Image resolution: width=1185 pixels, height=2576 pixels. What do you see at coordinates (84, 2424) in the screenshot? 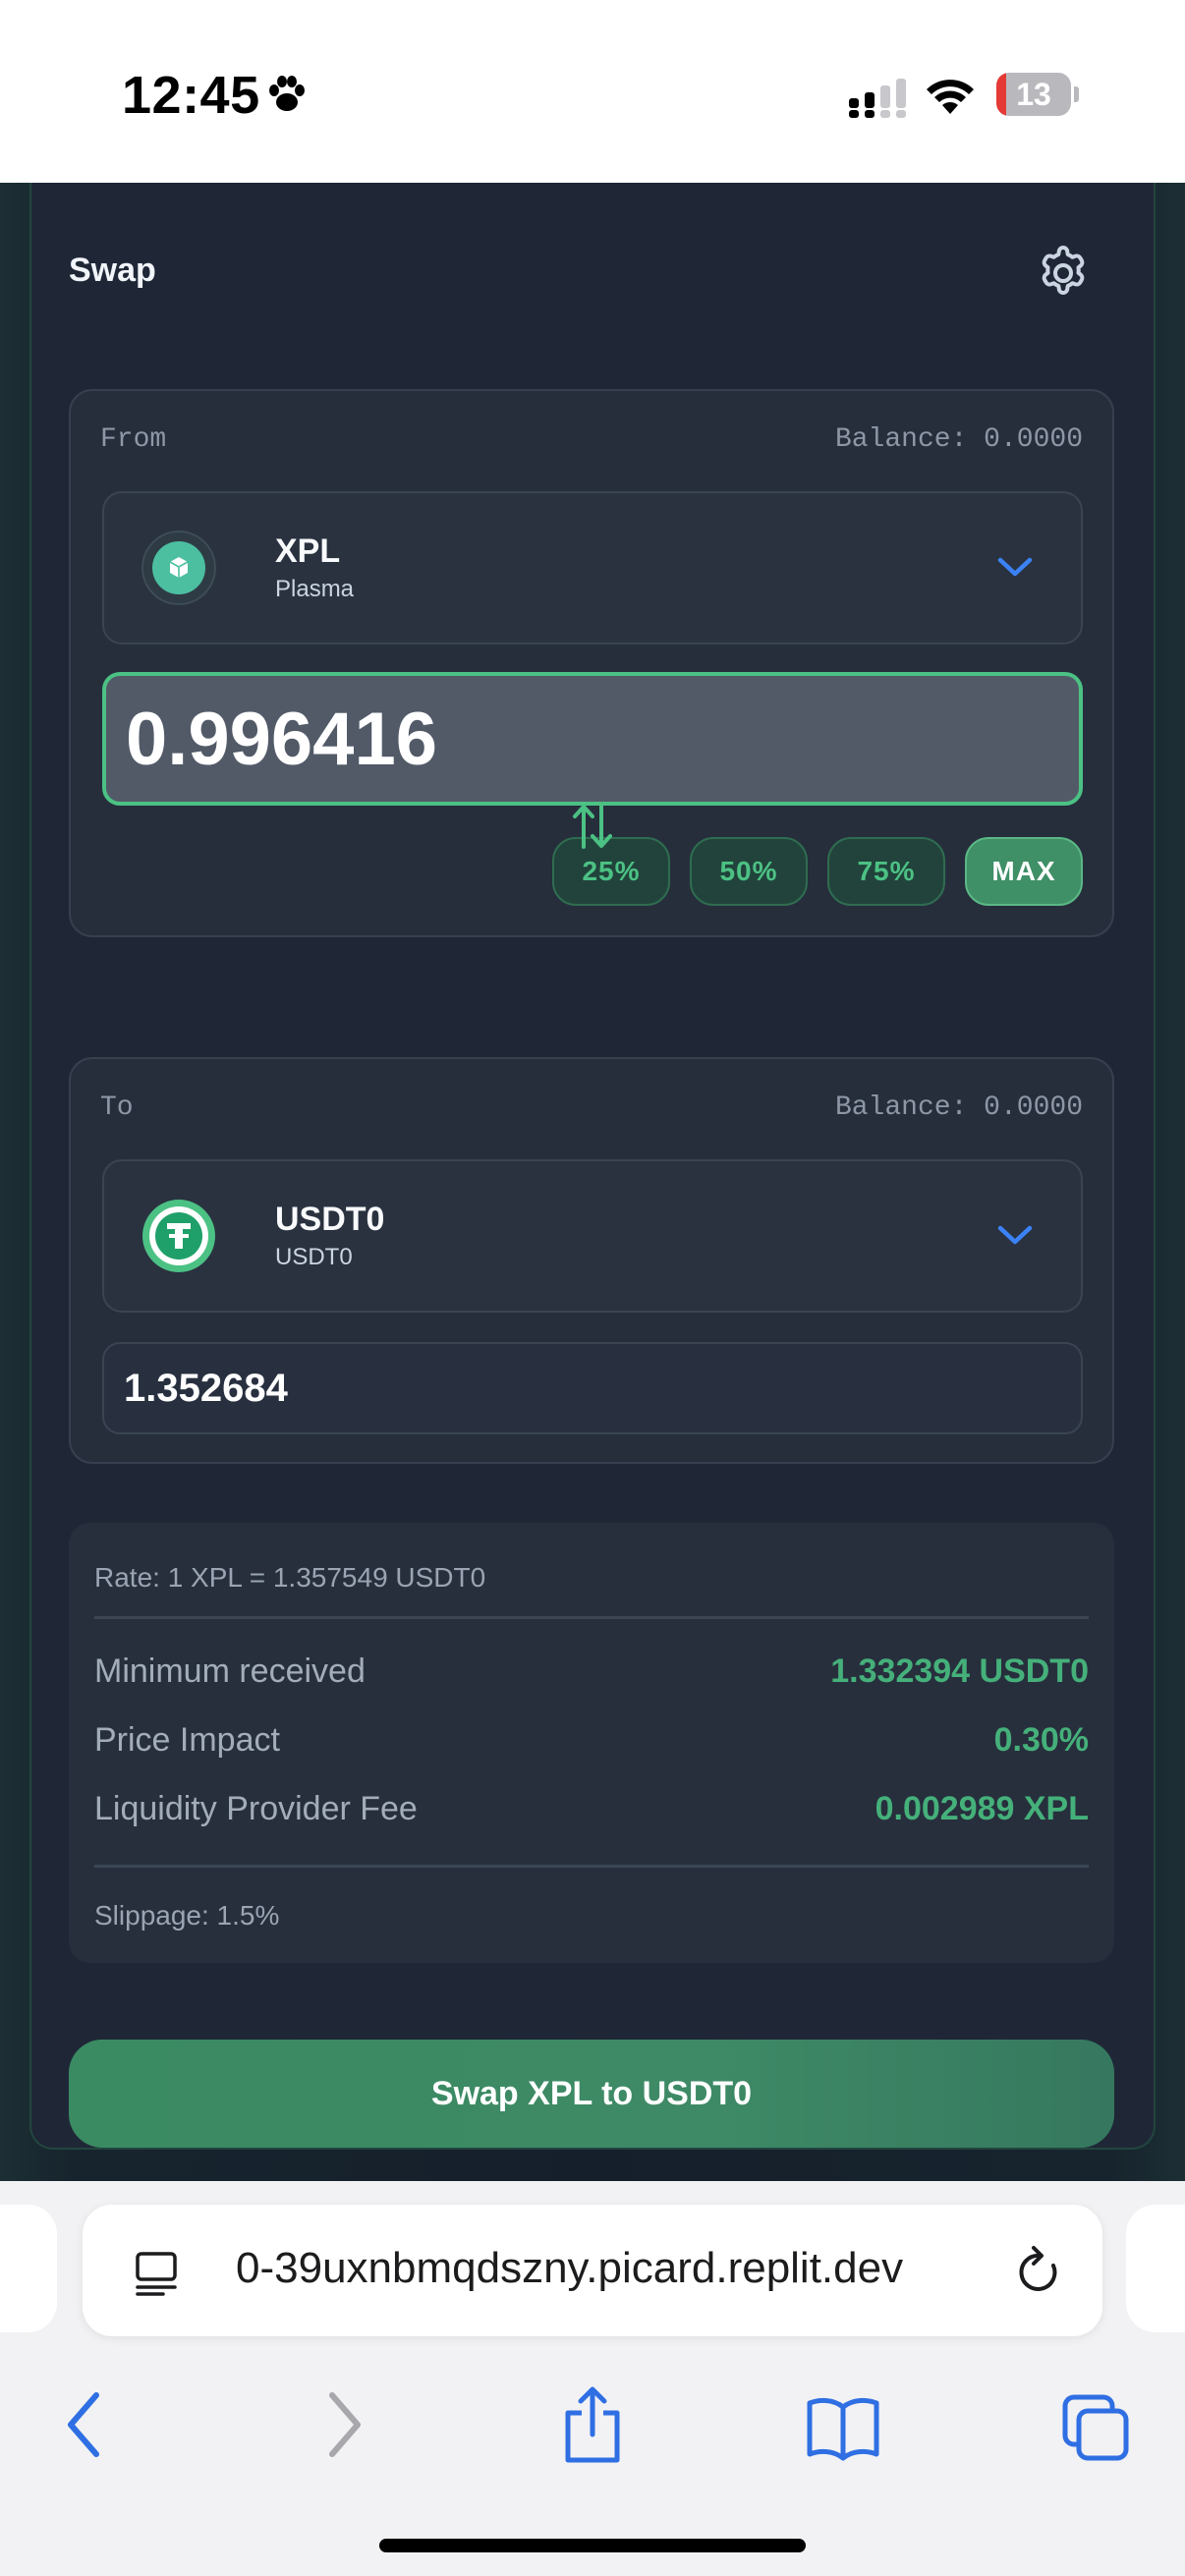
I see `back-icon` at bounding box center [84, 2424].